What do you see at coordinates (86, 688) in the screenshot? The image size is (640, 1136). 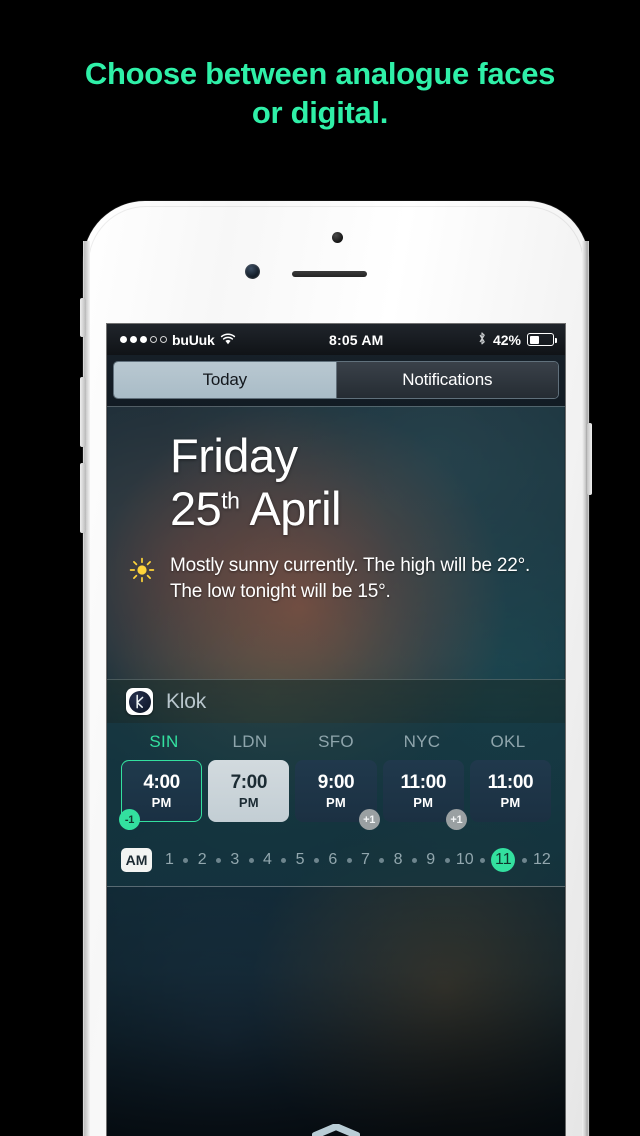 I see `device-left-band` at bounding box center [86, 688].